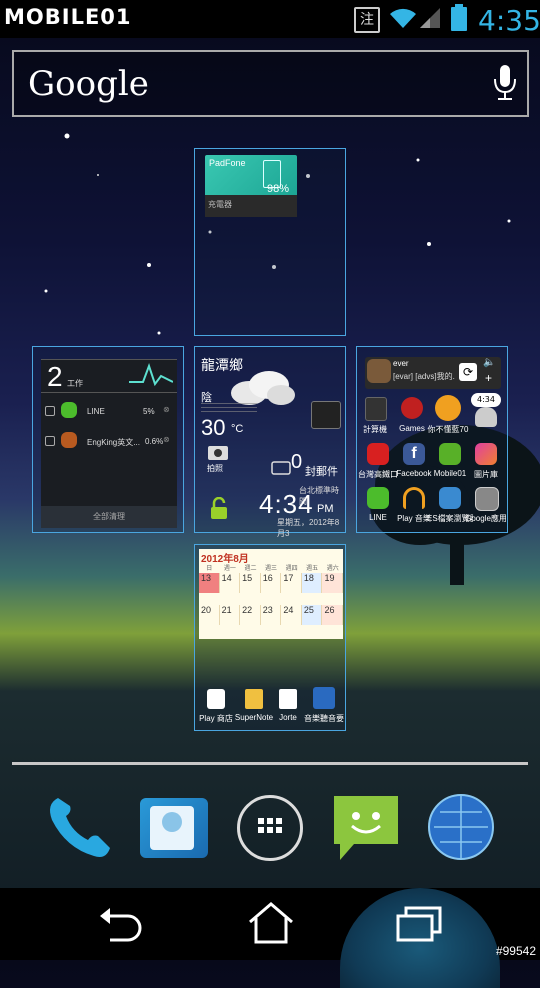 The height and width of the screenshot is (988, 540). I want to click on clock-bubble-icon: 4:34, so click(486, 400).